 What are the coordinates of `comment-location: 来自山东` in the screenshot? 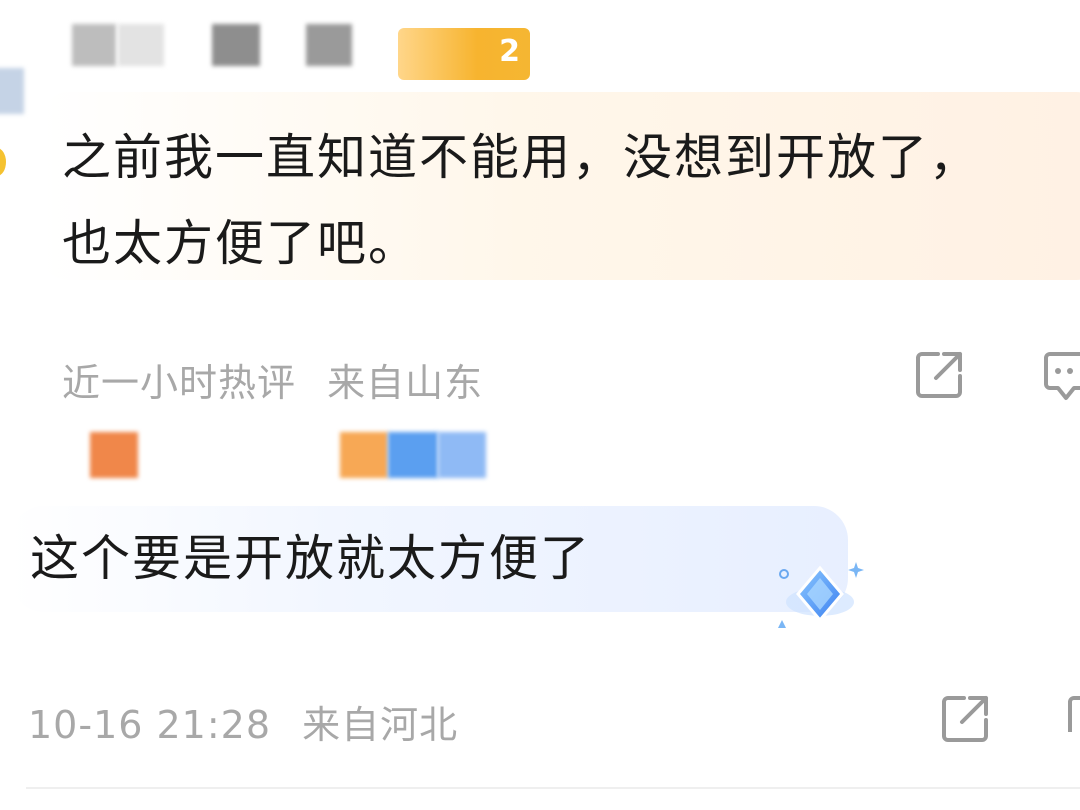 It's located at (405, 383).